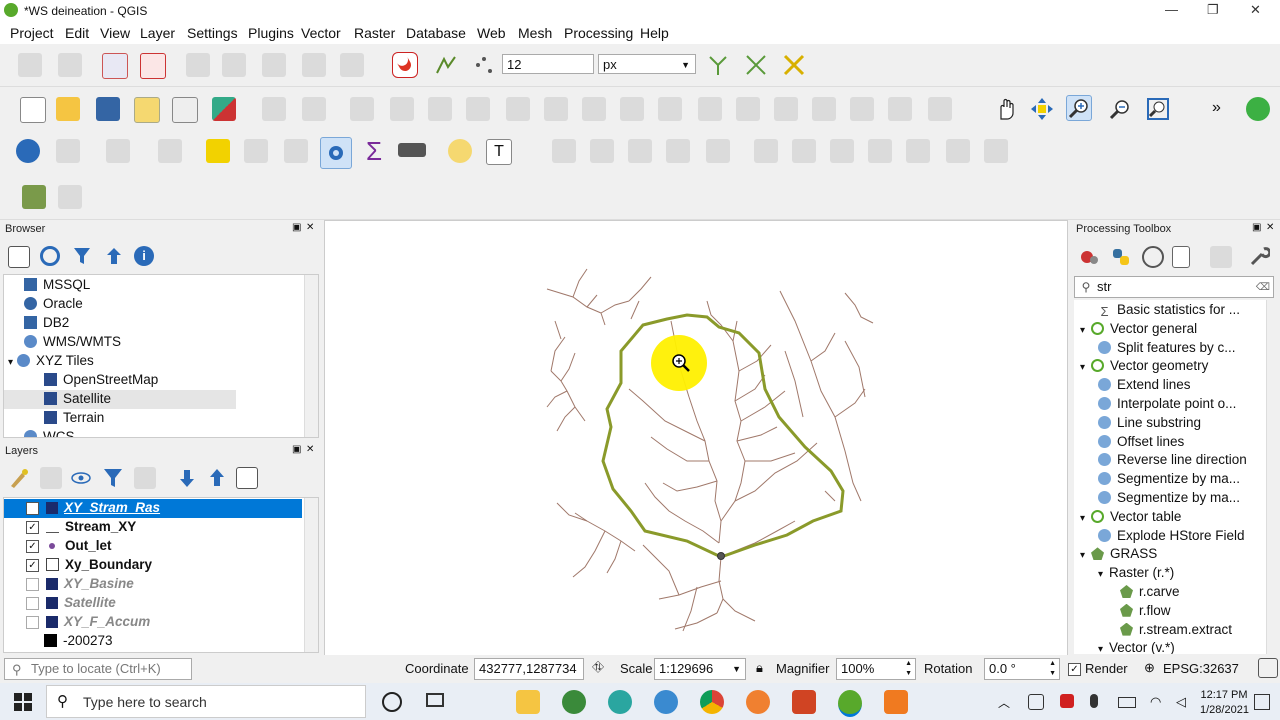 Image resolution: width=1280 pixels, height=720 pixels. What do you see at coordinates (170, 151) in the screenshot?
I see `select-by-value-icon` at bounding box center [170, 151].